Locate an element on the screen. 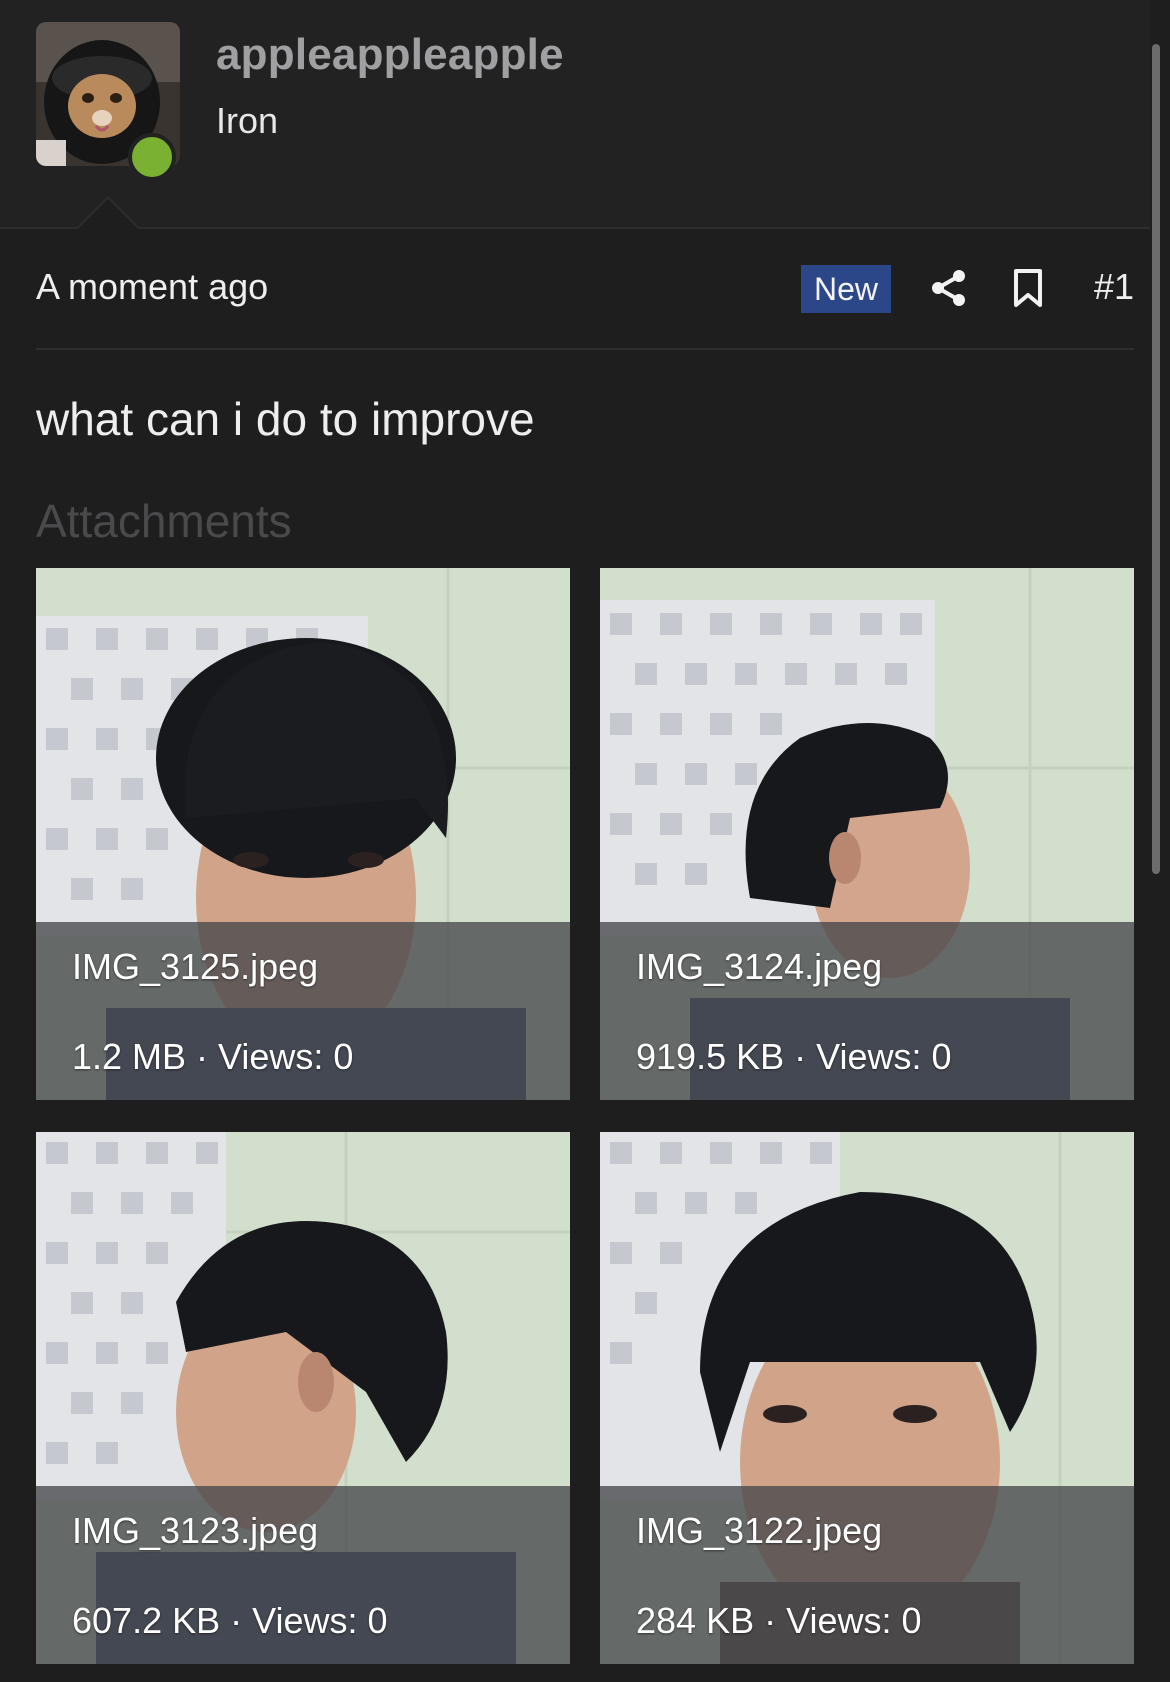  attachment-thumbnail: IMG_3122.jpeg 284 KB · Views: 0 is located at coordinates (867, 1398).